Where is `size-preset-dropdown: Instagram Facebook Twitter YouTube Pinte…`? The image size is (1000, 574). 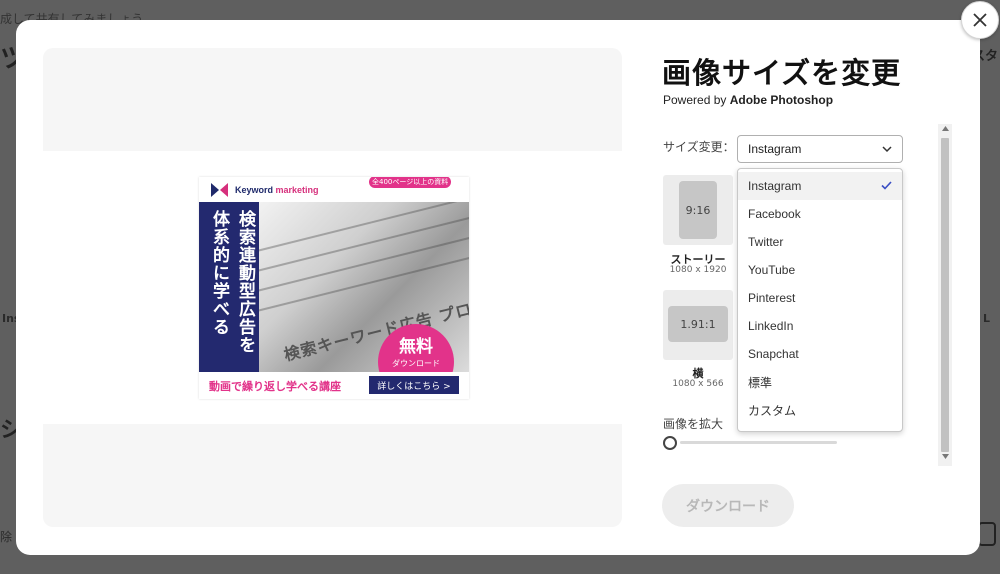
size-preset-dropdown: Instagram Facebook Twitter YouTube Pinte… is located at coordinates (820, 300).